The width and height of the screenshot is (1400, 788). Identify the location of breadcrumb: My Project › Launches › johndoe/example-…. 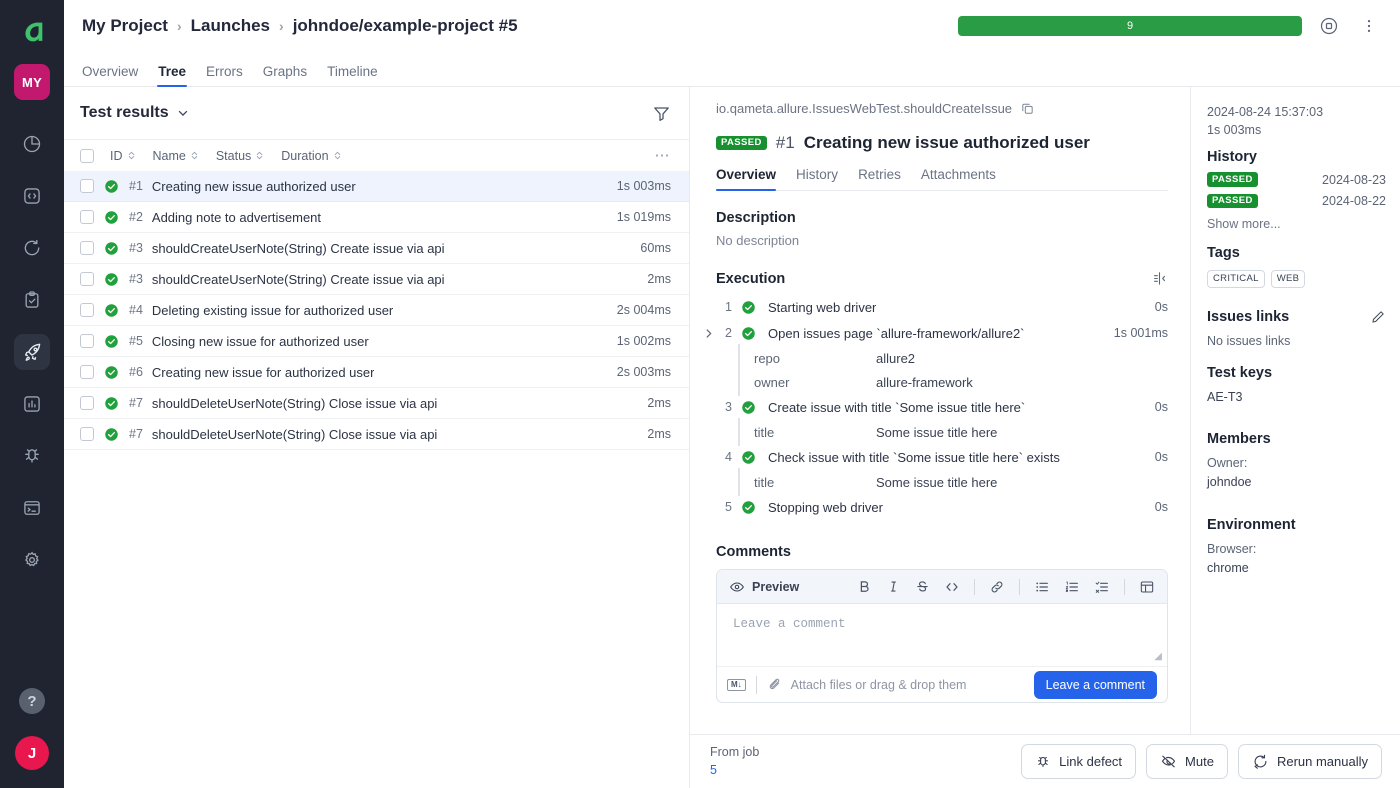
(300, 26).